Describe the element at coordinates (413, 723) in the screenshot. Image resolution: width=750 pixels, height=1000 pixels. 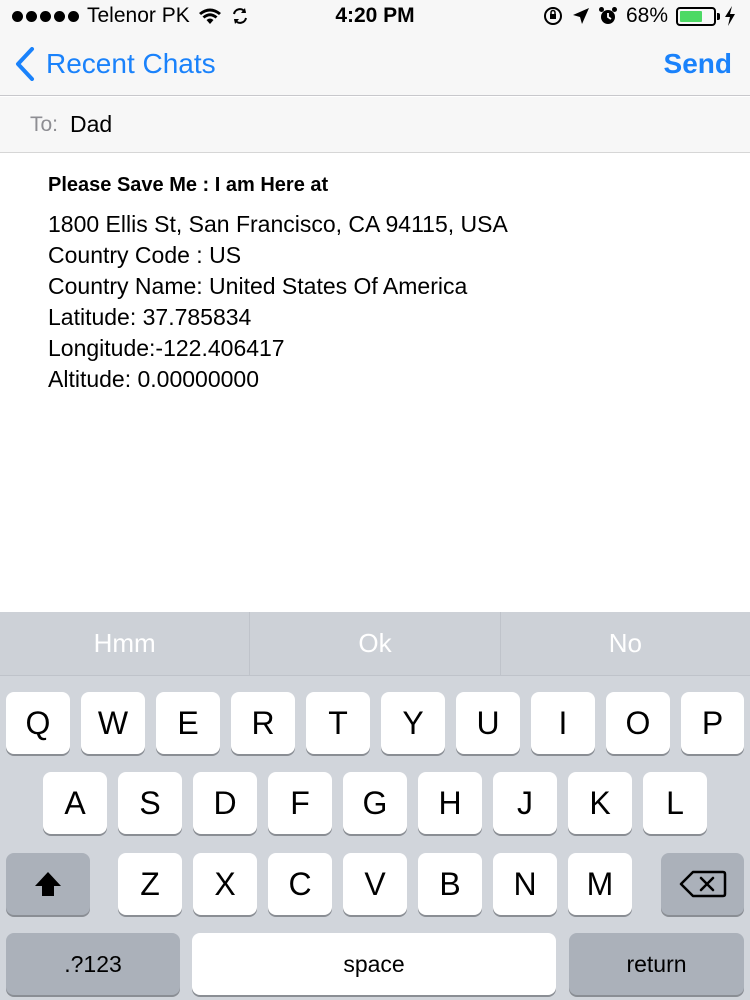
I see `key-y: Y` at that location.